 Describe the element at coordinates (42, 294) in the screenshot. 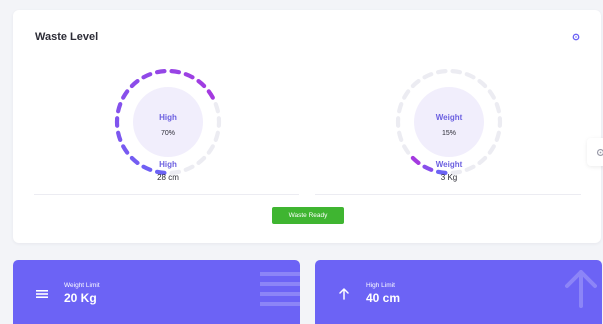

I see `menu-lines-icon` at that location.